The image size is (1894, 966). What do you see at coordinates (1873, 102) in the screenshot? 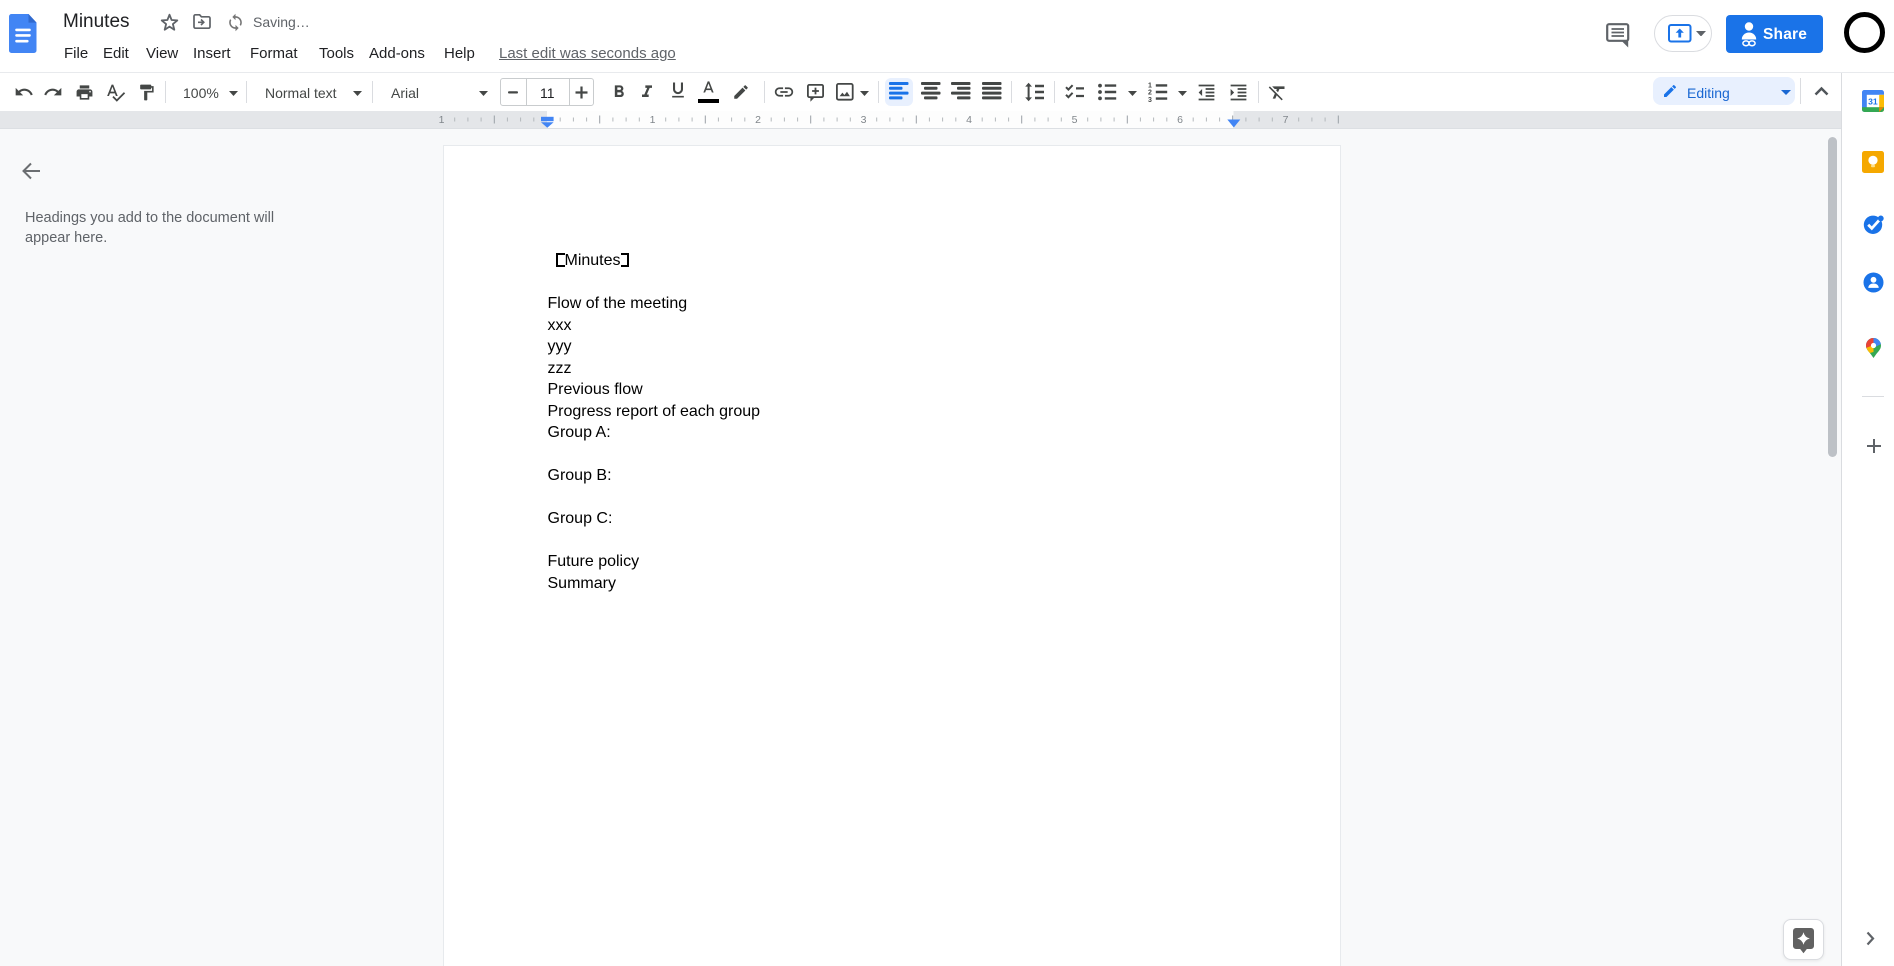
I see `svg-text: 31` at bounding box center [1873, 102].